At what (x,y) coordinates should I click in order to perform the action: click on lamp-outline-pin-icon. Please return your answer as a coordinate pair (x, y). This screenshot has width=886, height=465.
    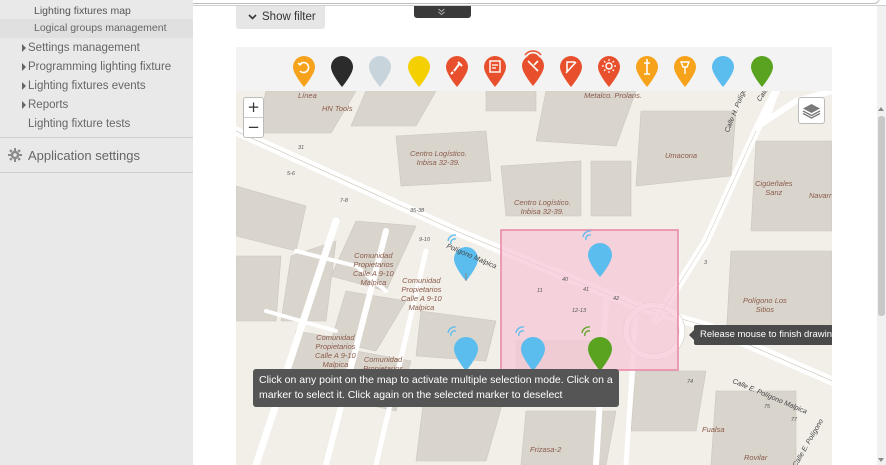
    Looking at the image, I should click on (685, 71).